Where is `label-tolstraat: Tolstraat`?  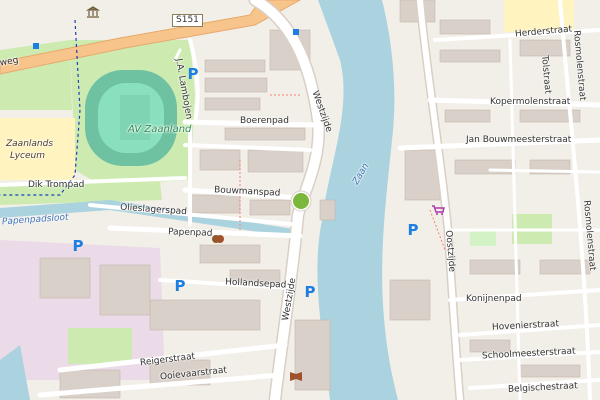 label-tolstraat: Tolstraat is located at coordinates (546, 74).